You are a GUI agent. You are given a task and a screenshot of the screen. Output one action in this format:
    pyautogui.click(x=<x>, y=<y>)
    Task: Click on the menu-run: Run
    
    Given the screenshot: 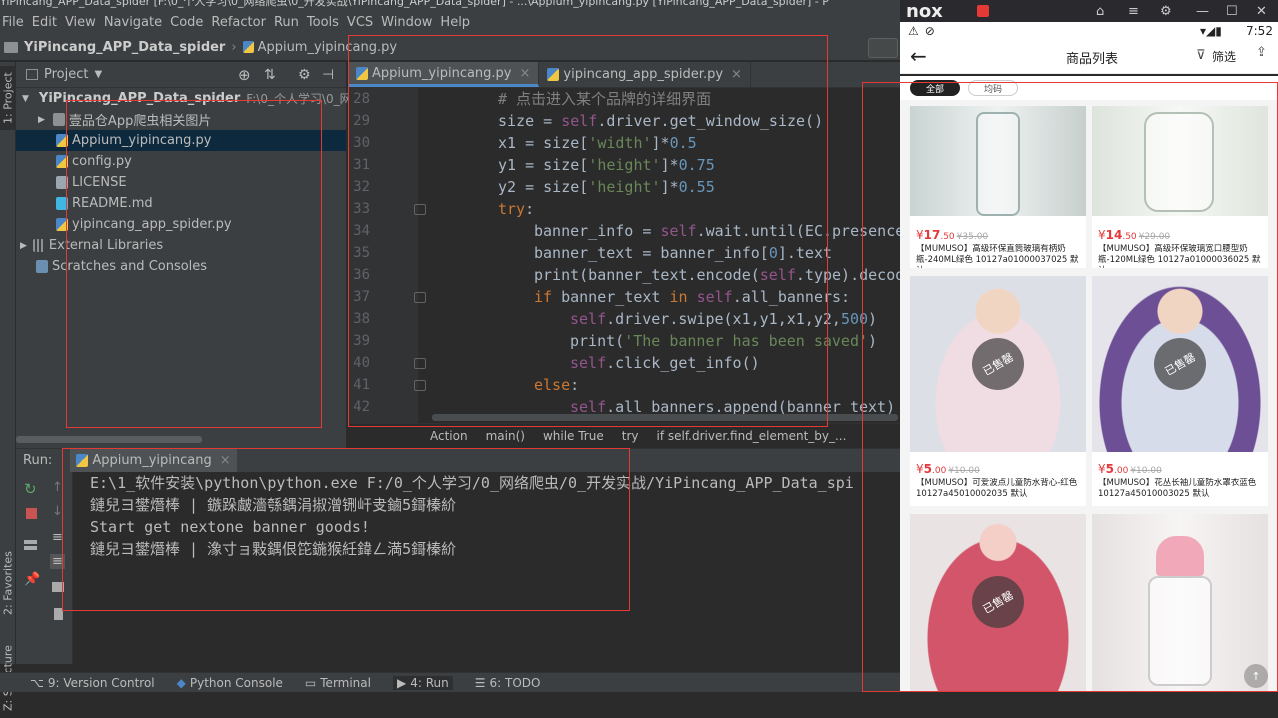 What is the action you would take?
    pyautogui.click(x=288, y=22)
    